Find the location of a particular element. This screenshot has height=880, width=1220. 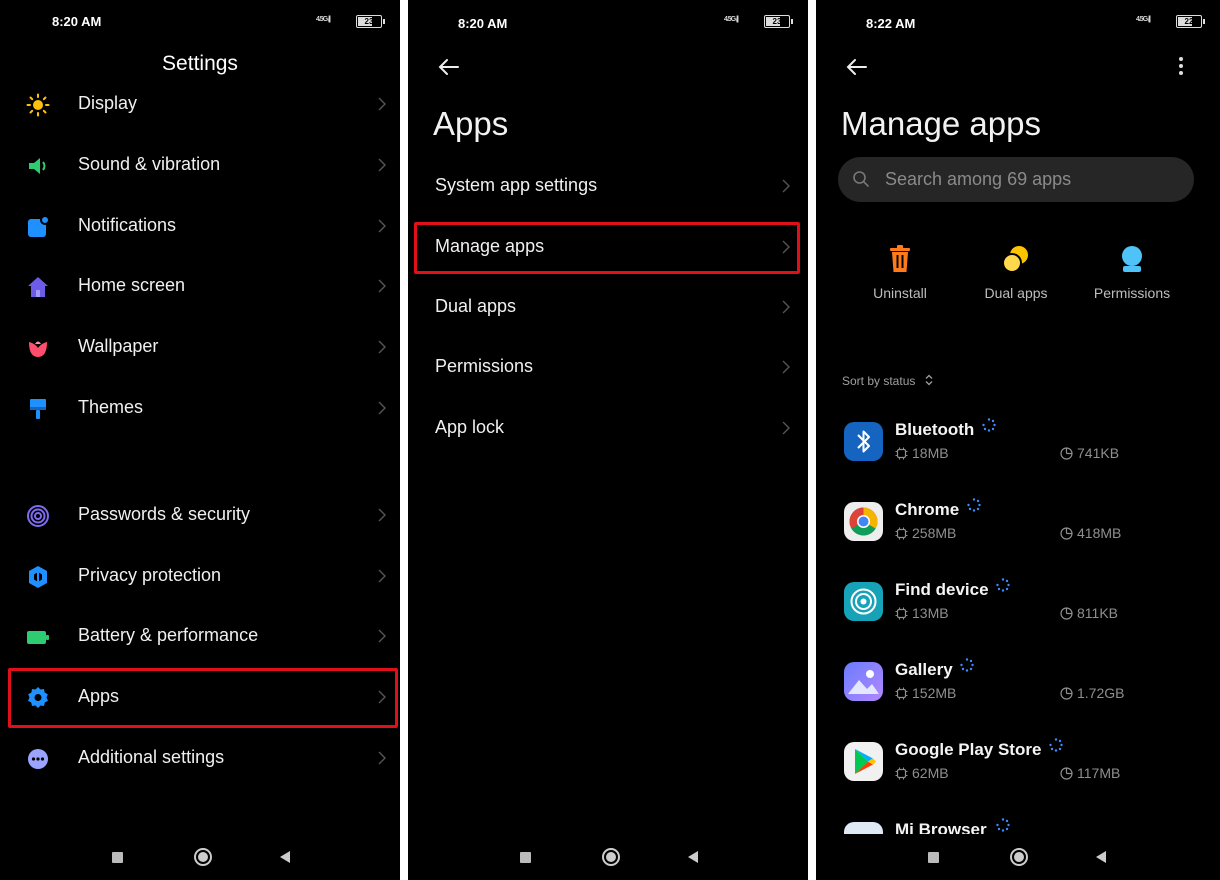

chrome-icon is located at coordinates (863, 521).